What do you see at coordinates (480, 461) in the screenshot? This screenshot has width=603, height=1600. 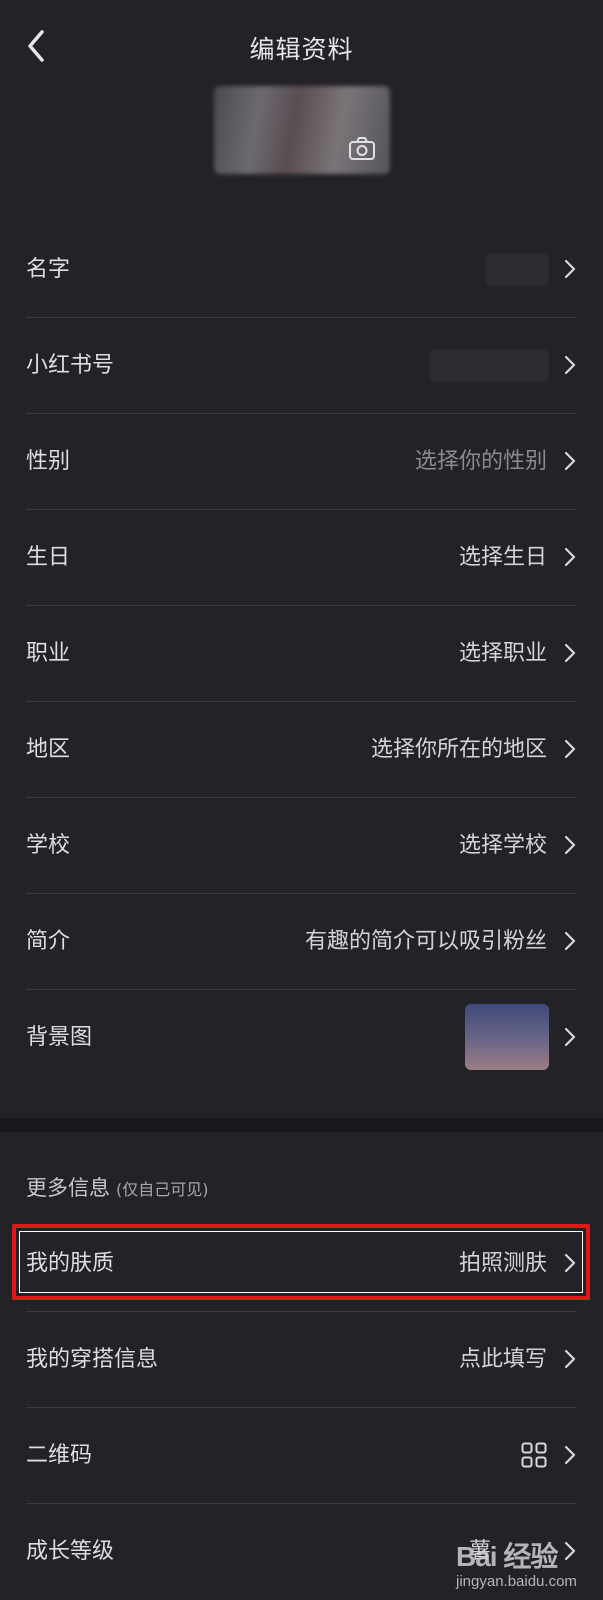 I see `gender-value: 选择你的性别` at bounding box center [480, 461].